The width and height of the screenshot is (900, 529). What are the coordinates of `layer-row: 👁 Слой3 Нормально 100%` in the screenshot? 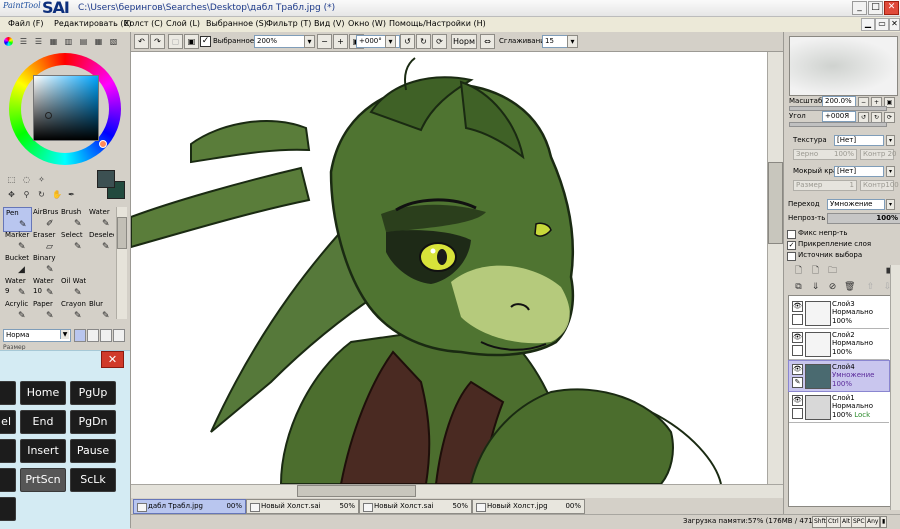 It's located at (839, 313).